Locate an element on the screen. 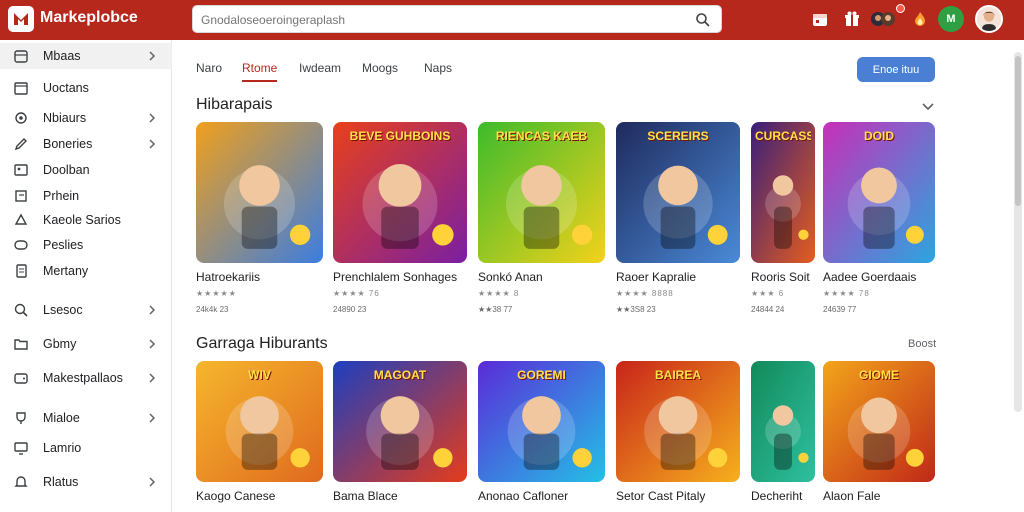 The height and width of the screenshot is (512, 1024). document-icon is located at coordinates (21, 271).